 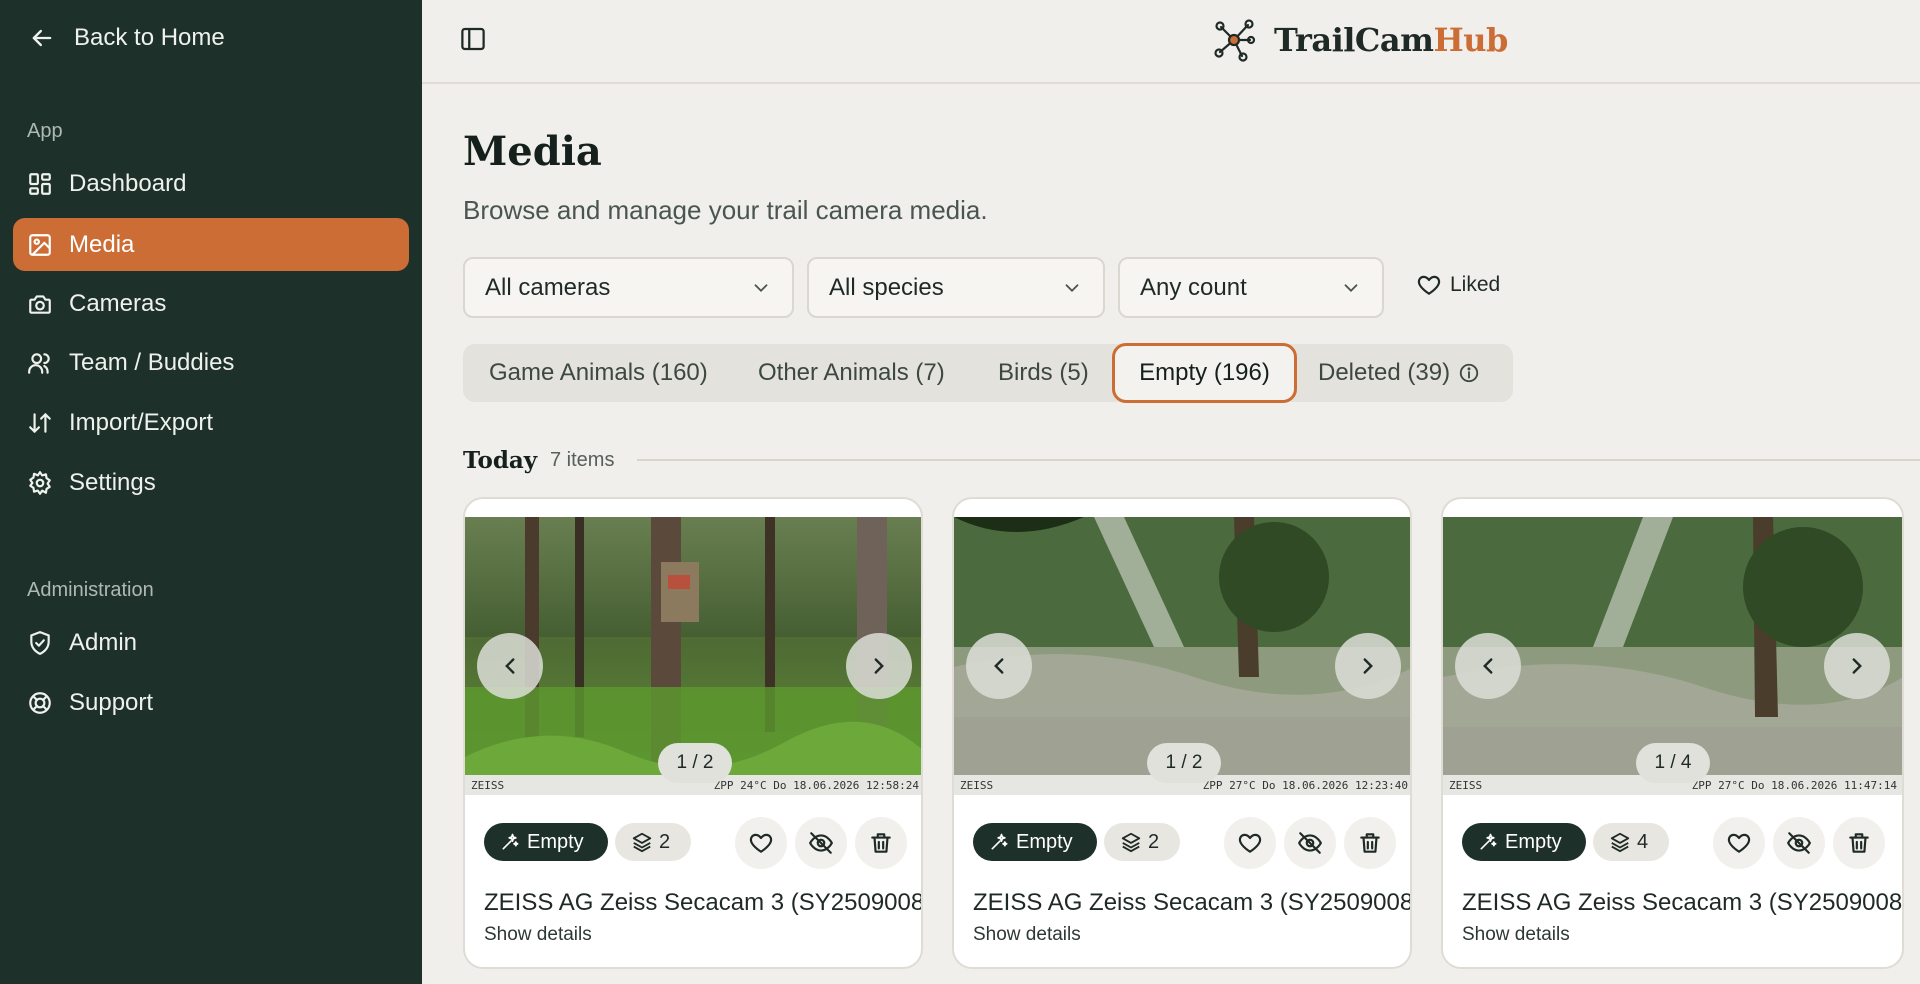 What do you see at coordinates (1305, 785) in the screenshot?
I see `photo-stamp-info: ZPP 27°C Do 18.06.2026 12:23:40` at bounding box center [1305, 785].